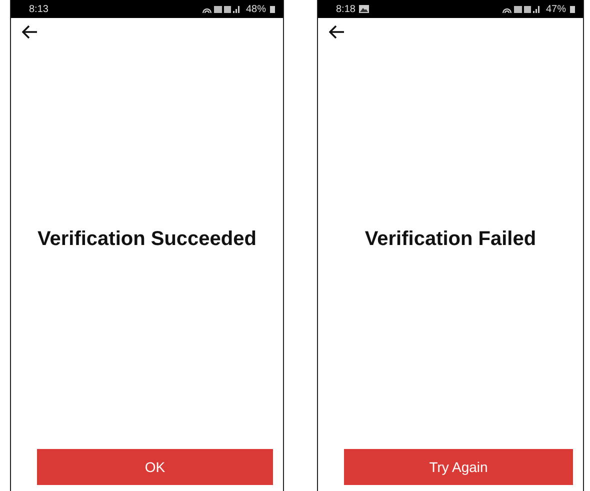 The width and height of the screenshot is (590, 491). Describe the element at coordinates (346, 9) in the screenshot. I see `status-time: 8:18` at that location.